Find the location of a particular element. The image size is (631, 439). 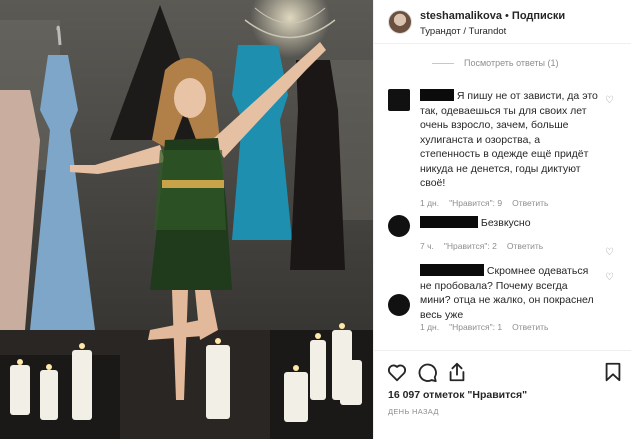

location-link: Турандот / Turandot is located at coordinates (463, 31).